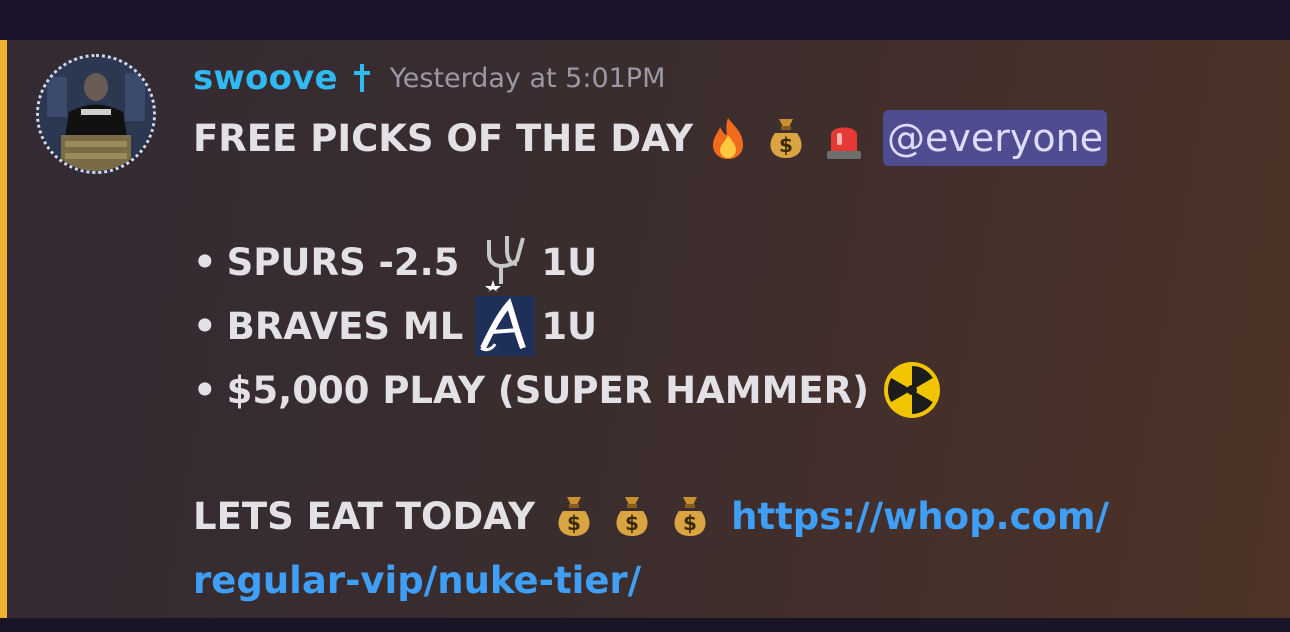 The height and width of the screenshot is (632, 1290). I want to click on bottom-bar, so click(645, 625).